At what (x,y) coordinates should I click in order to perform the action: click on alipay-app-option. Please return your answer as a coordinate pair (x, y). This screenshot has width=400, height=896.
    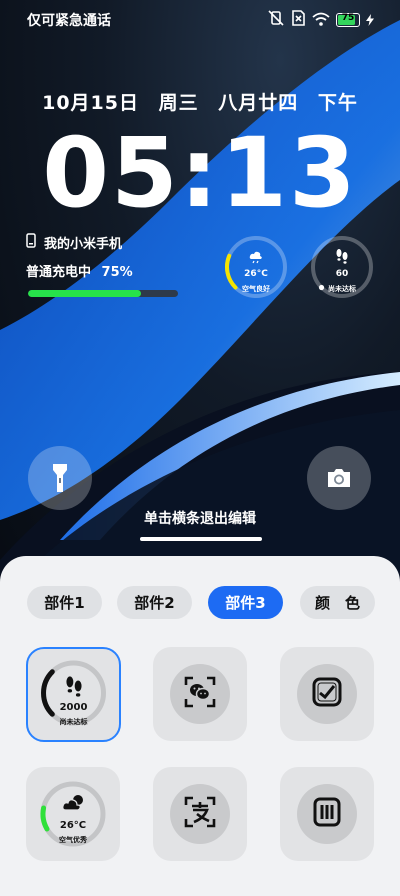
    Looking at the image, I should click on (327, 694).